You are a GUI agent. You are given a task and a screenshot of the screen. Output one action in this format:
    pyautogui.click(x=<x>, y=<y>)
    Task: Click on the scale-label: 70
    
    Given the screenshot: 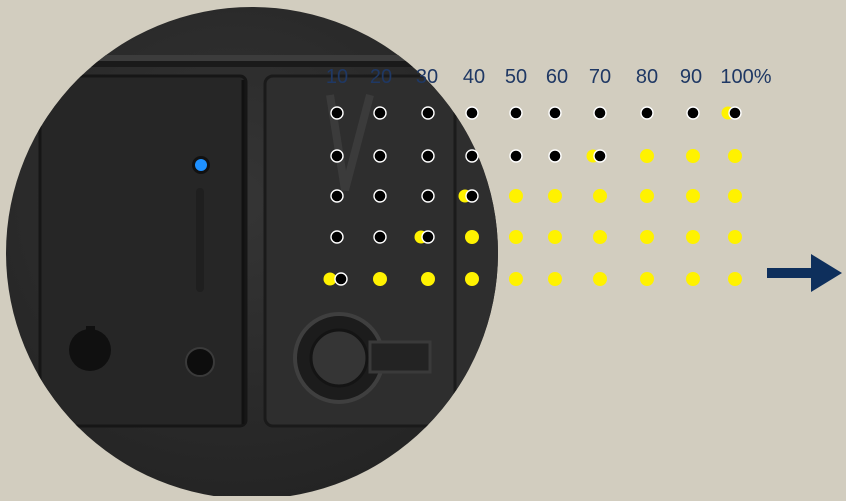 What is the action you would take?
    pyautogui.click(x=600, y=77)
    